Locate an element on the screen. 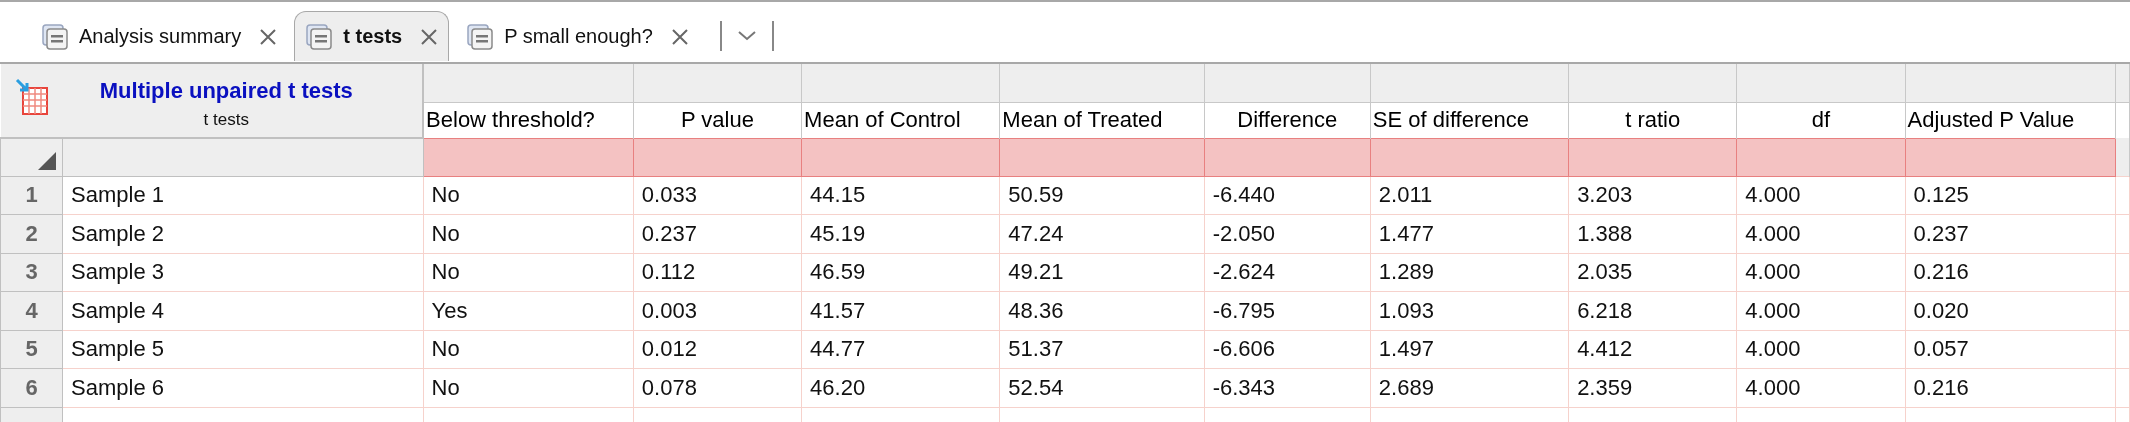  column-header: Difference is located at coordinates (1287, 120).